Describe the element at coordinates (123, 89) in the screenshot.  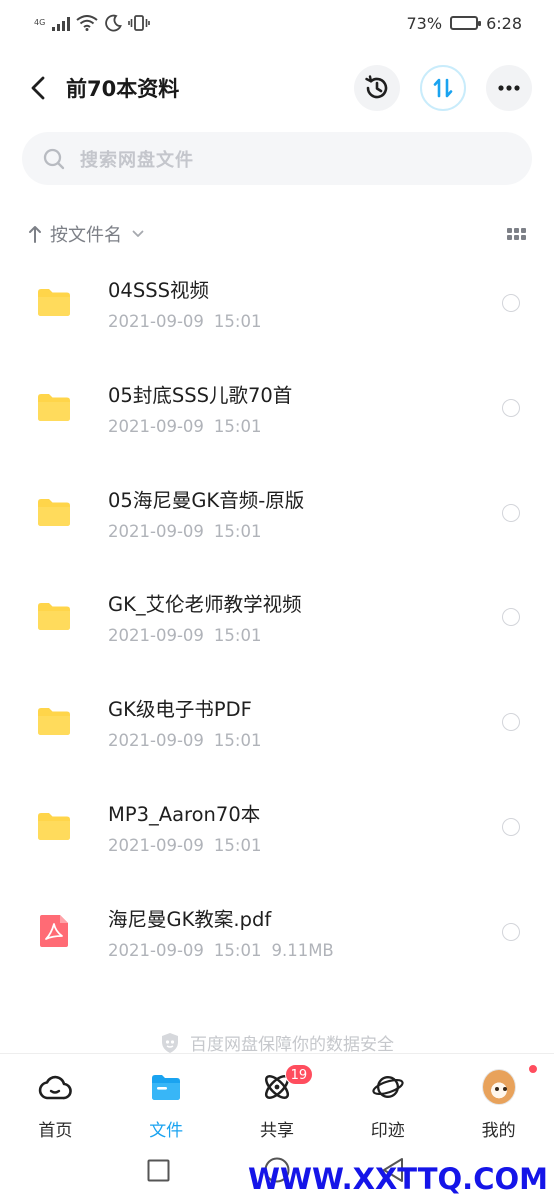
I see `page-title: 前70本资料` at that location.